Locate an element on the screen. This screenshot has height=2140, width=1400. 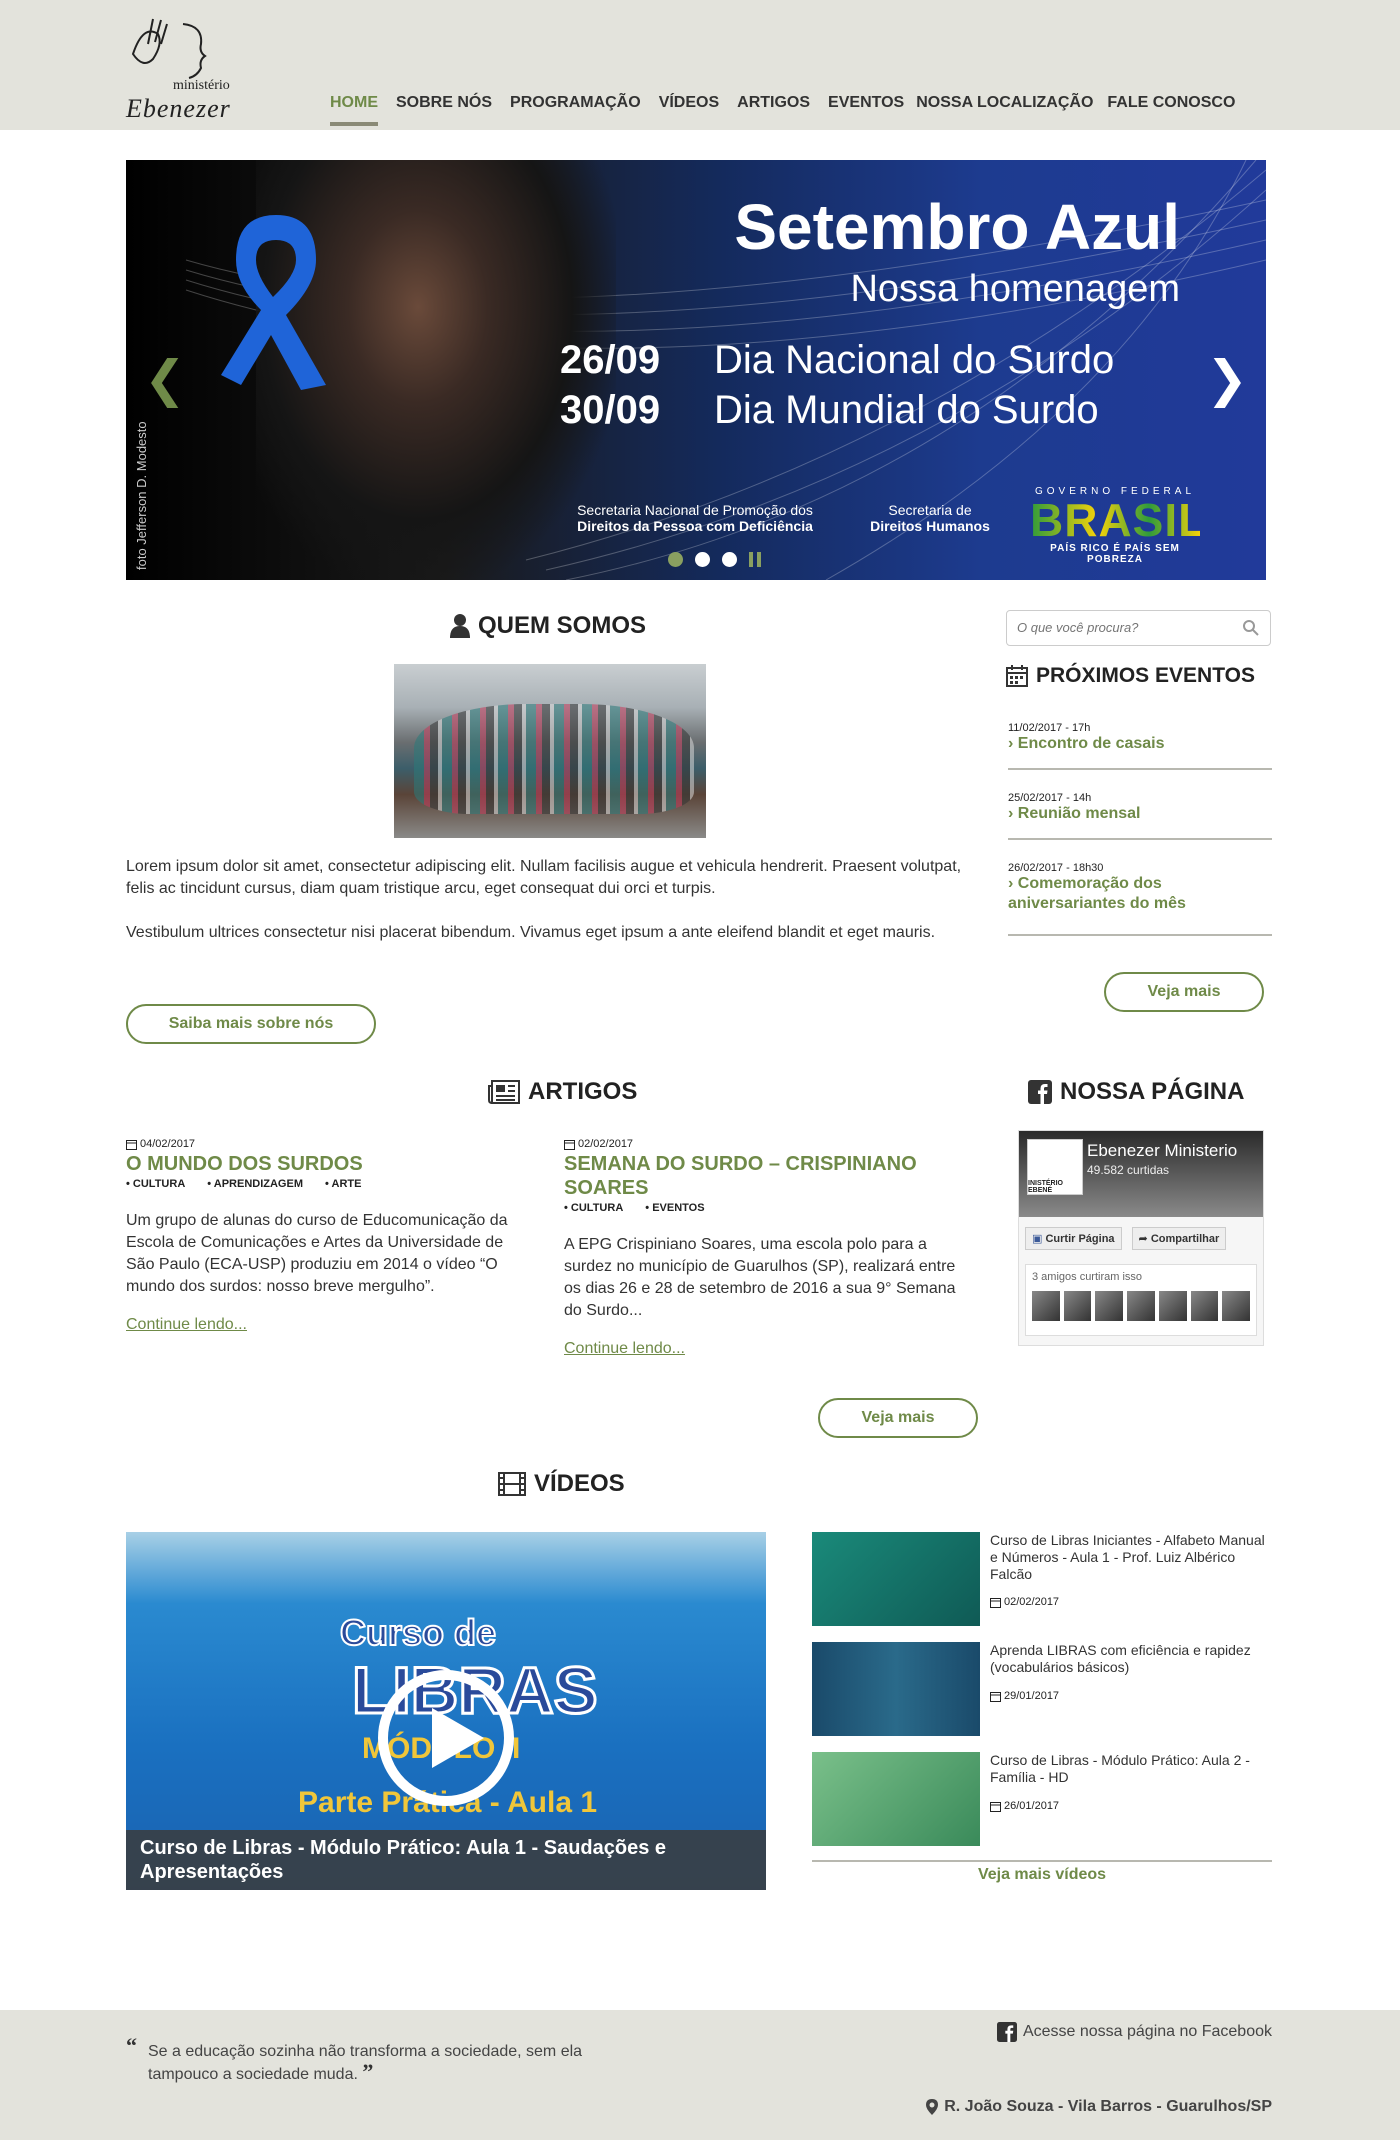
video-thumb-line1: Curso de is located at coordinates (418, 1632).